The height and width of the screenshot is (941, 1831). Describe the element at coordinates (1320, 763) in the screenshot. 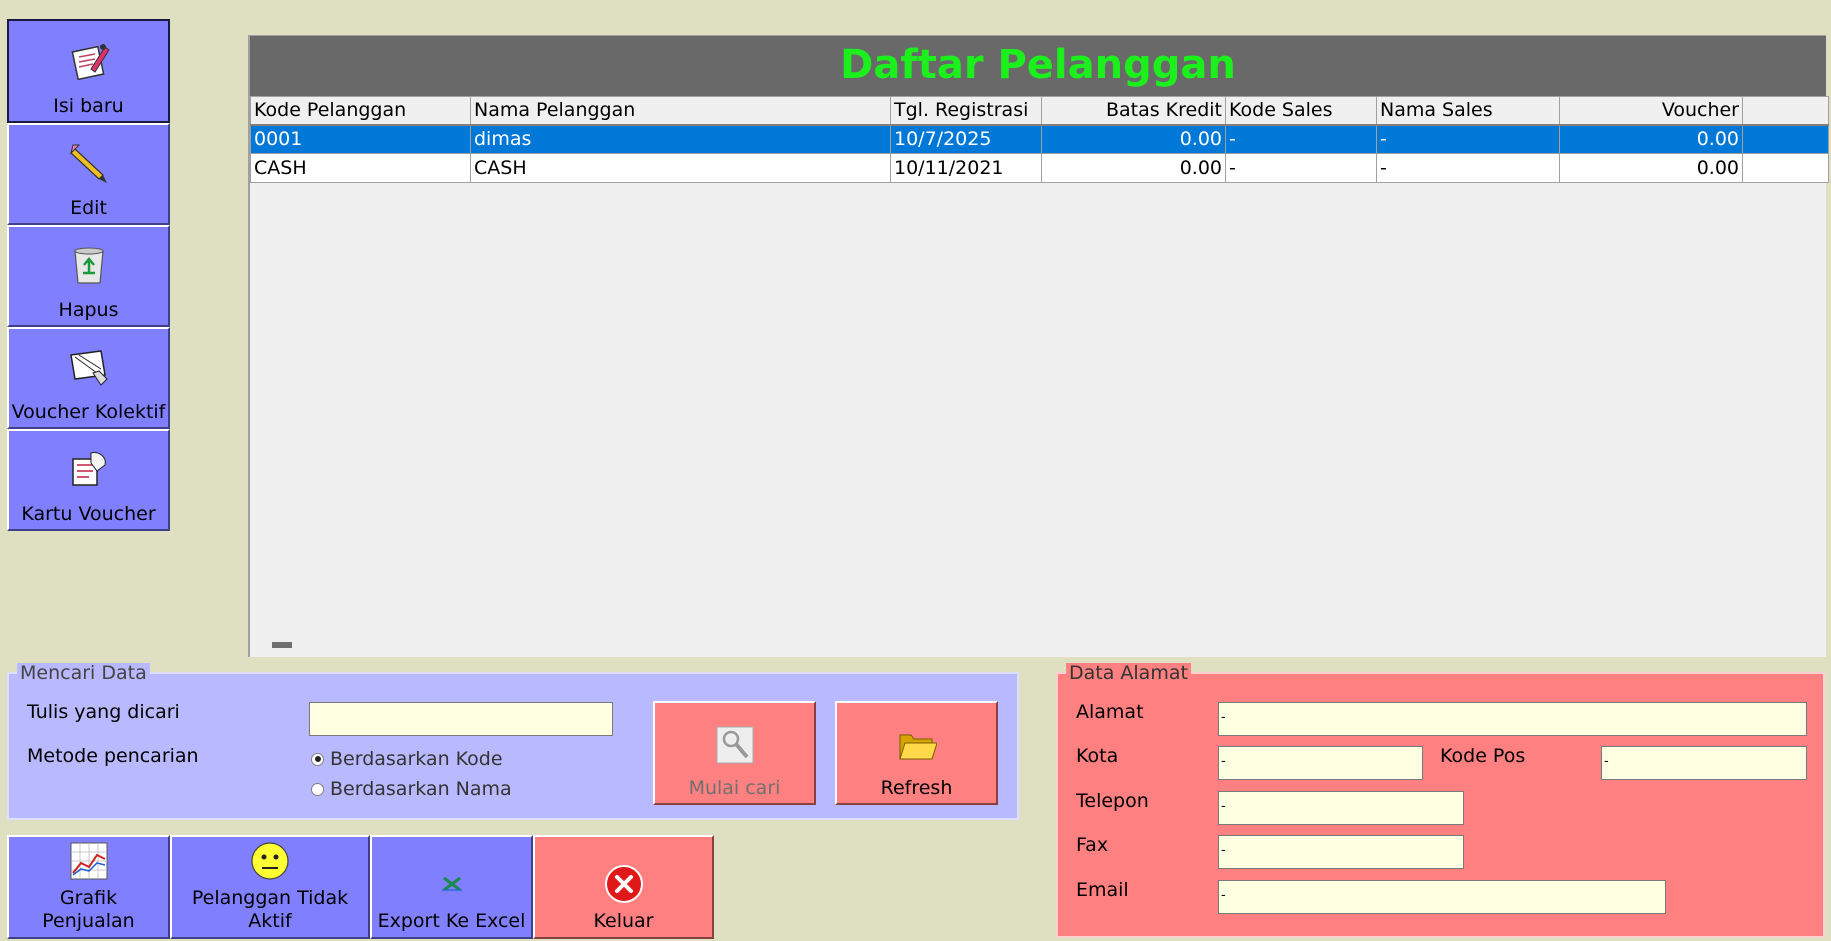

I see `kota-field: -` at that location.